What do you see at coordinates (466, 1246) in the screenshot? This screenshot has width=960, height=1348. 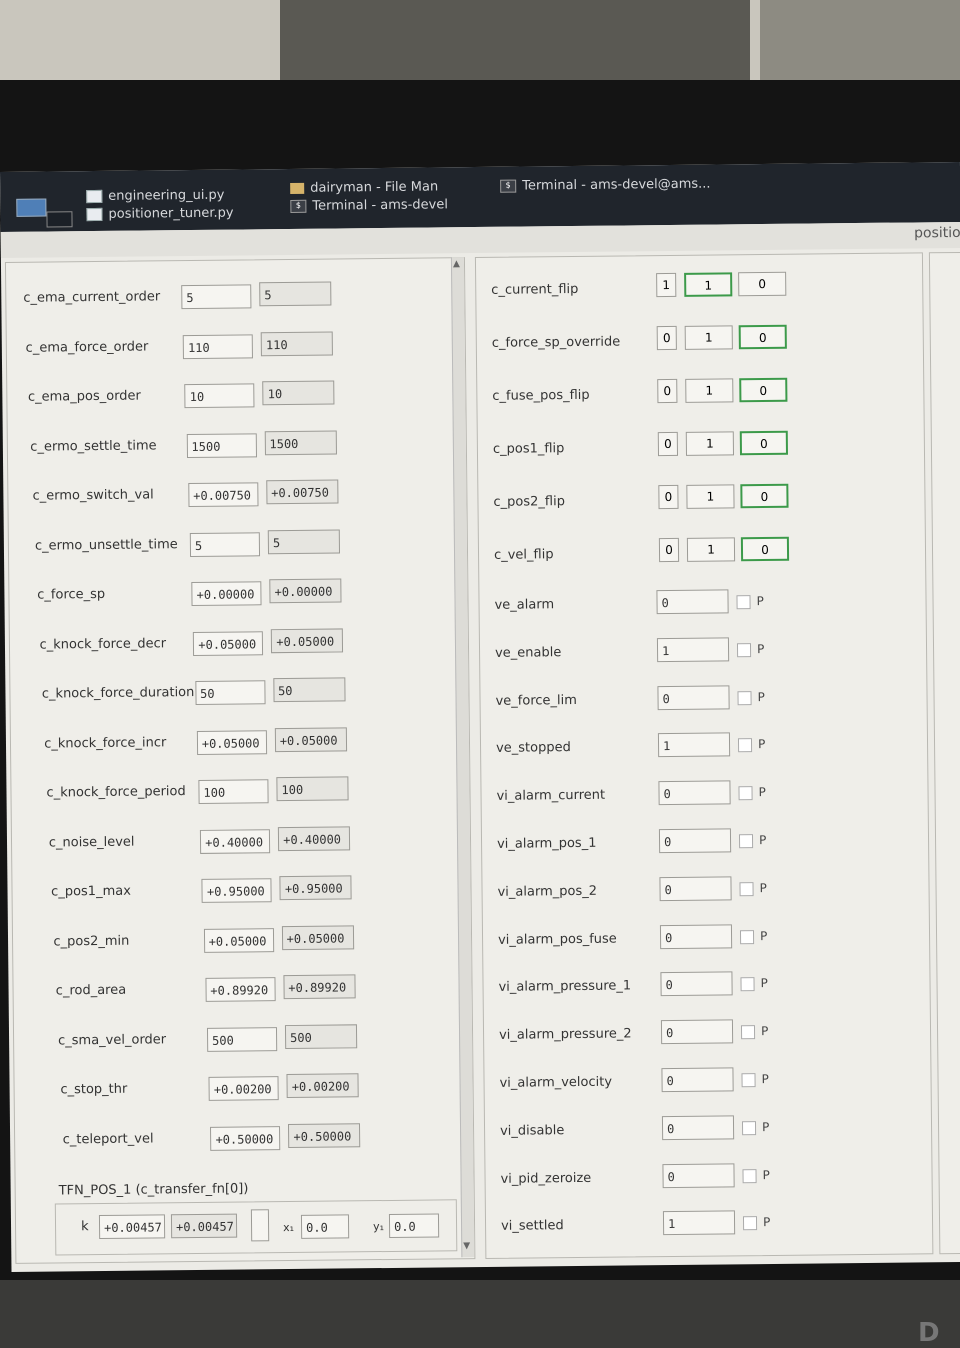 I see `scroll-down-icon: ▼` at bounding box center [466, 1246].